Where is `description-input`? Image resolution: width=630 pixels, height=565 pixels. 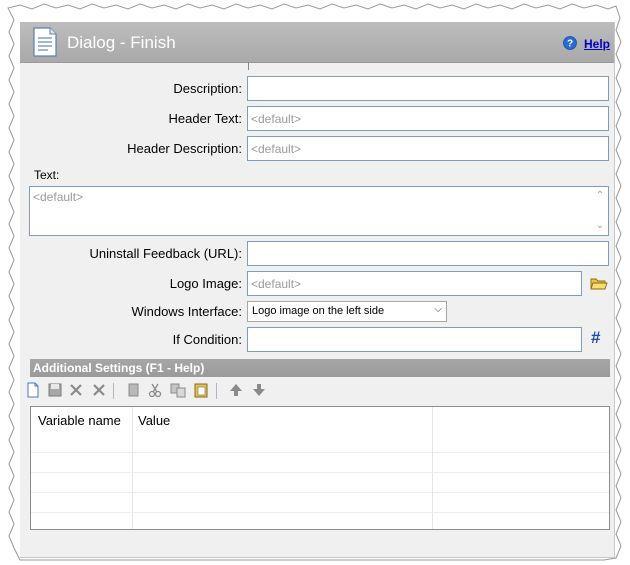
description-input is located at coordinates (428, 88).